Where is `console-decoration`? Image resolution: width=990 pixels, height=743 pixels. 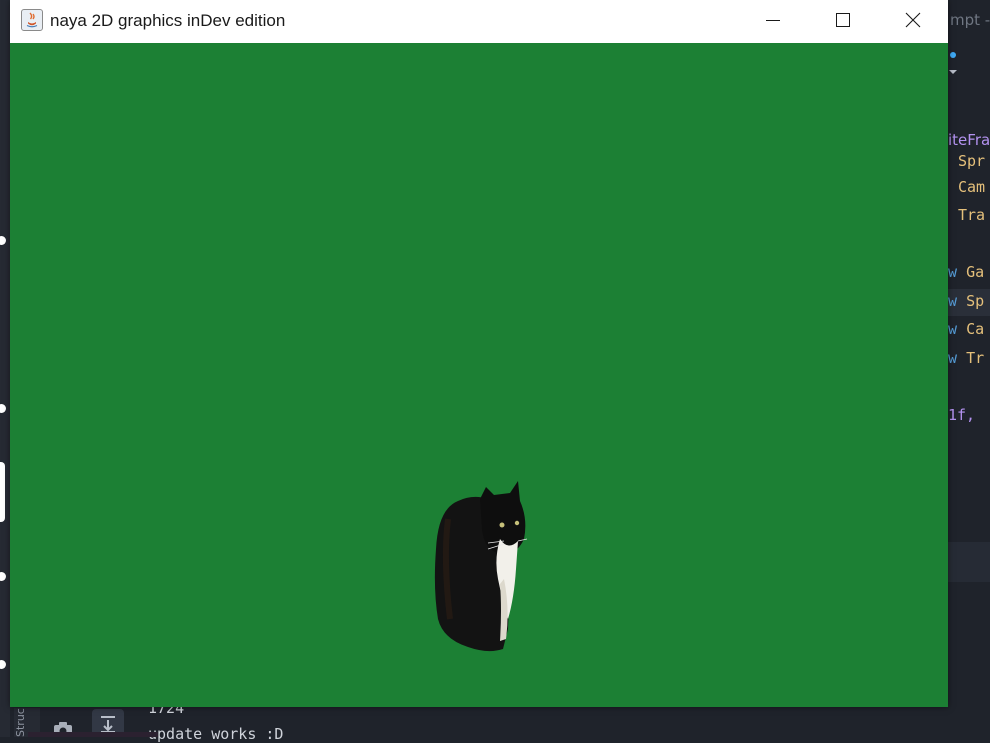 console-decoration is located at coordinates (93, 734).